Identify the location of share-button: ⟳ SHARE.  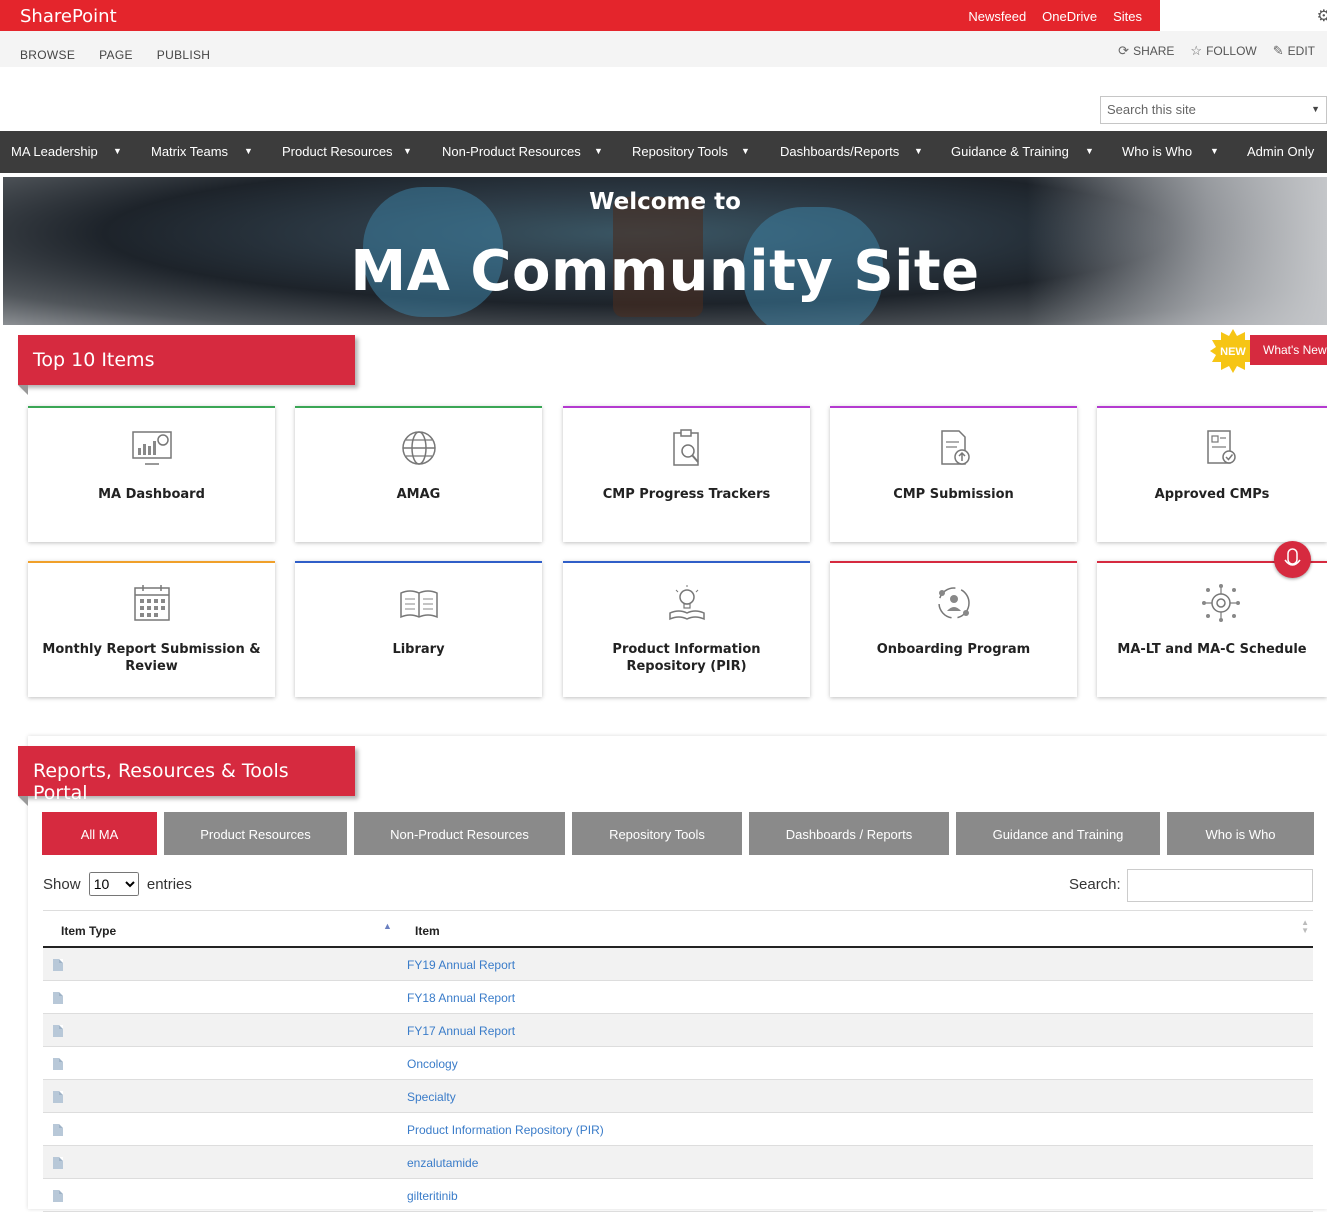
(1146, 51).